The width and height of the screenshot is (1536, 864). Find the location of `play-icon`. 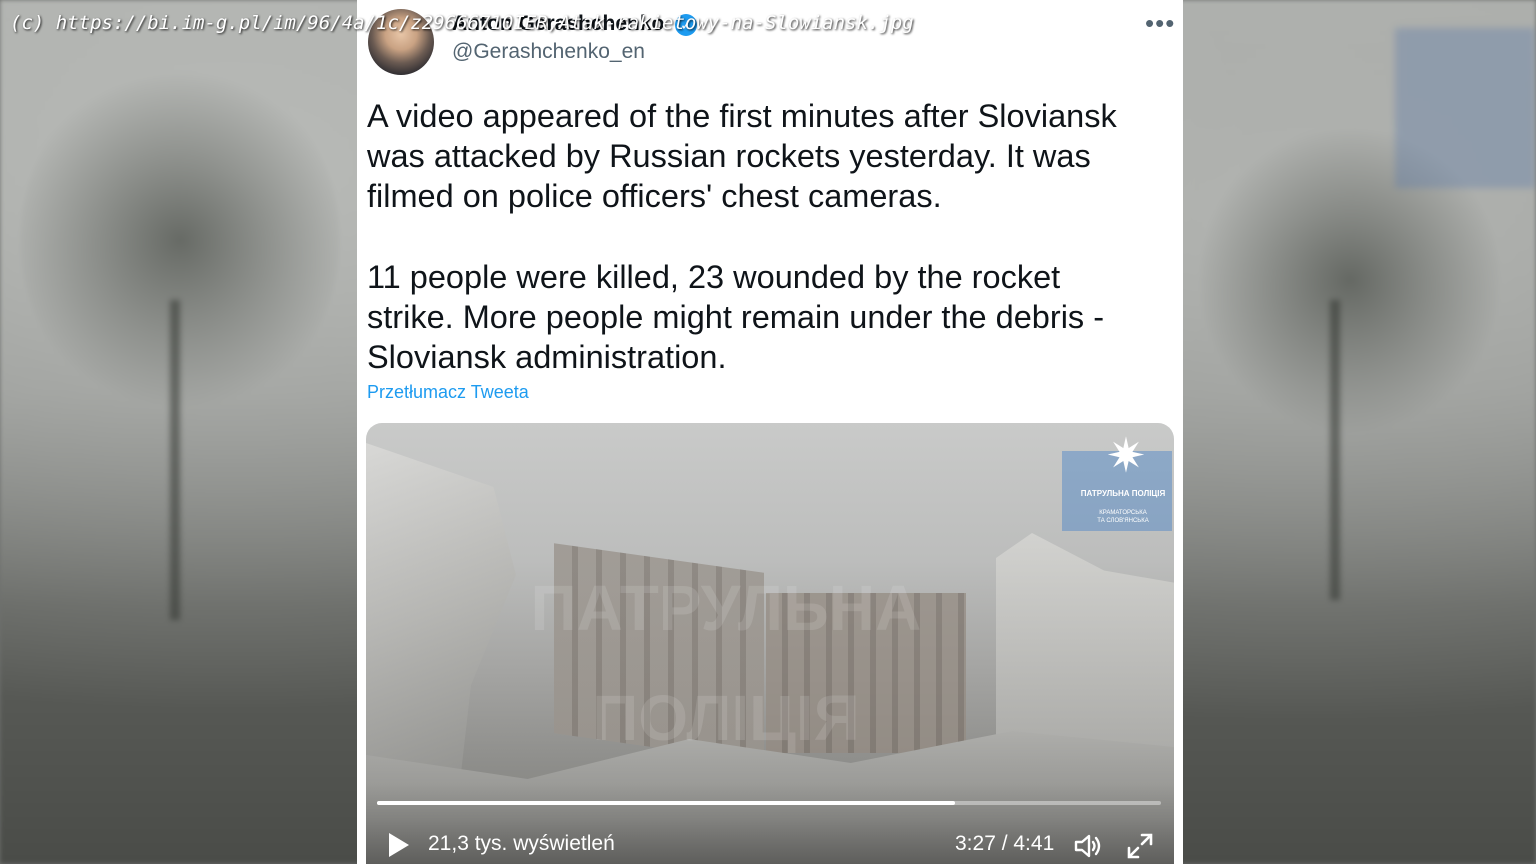

play-icon is located at coordinates (399, 845).